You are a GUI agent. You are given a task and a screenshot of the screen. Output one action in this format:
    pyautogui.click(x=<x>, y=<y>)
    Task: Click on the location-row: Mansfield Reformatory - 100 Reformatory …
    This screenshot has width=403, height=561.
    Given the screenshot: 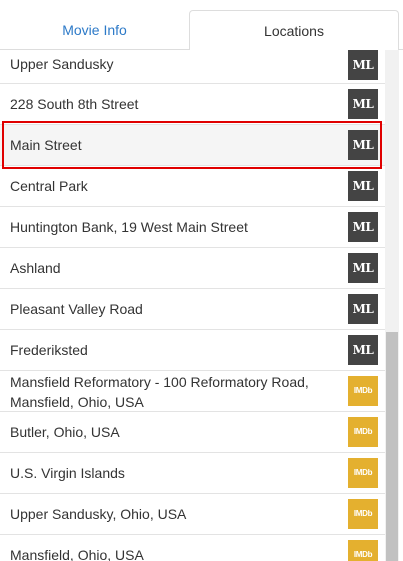 What is the action you would take?
    pyautogui.click(x=193, y=391)
    